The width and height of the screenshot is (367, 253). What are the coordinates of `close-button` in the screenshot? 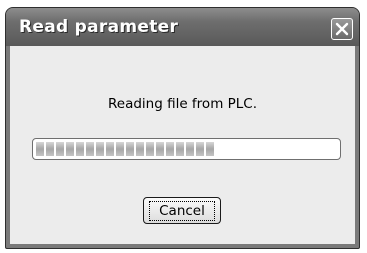 It's located at (342, 29).